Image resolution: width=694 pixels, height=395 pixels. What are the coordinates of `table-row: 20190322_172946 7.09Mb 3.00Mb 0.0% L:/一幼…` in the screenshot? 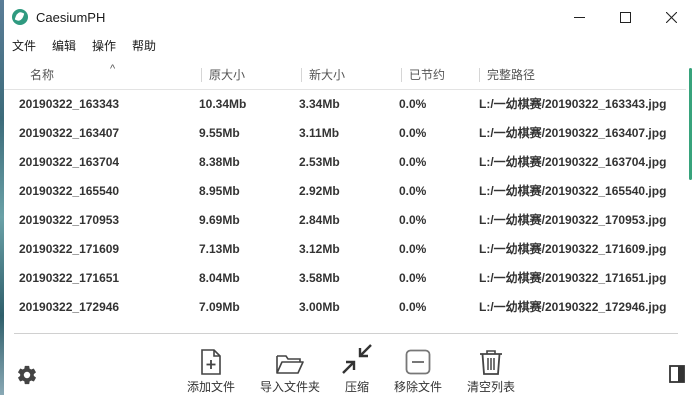 It's located at (345, 307).